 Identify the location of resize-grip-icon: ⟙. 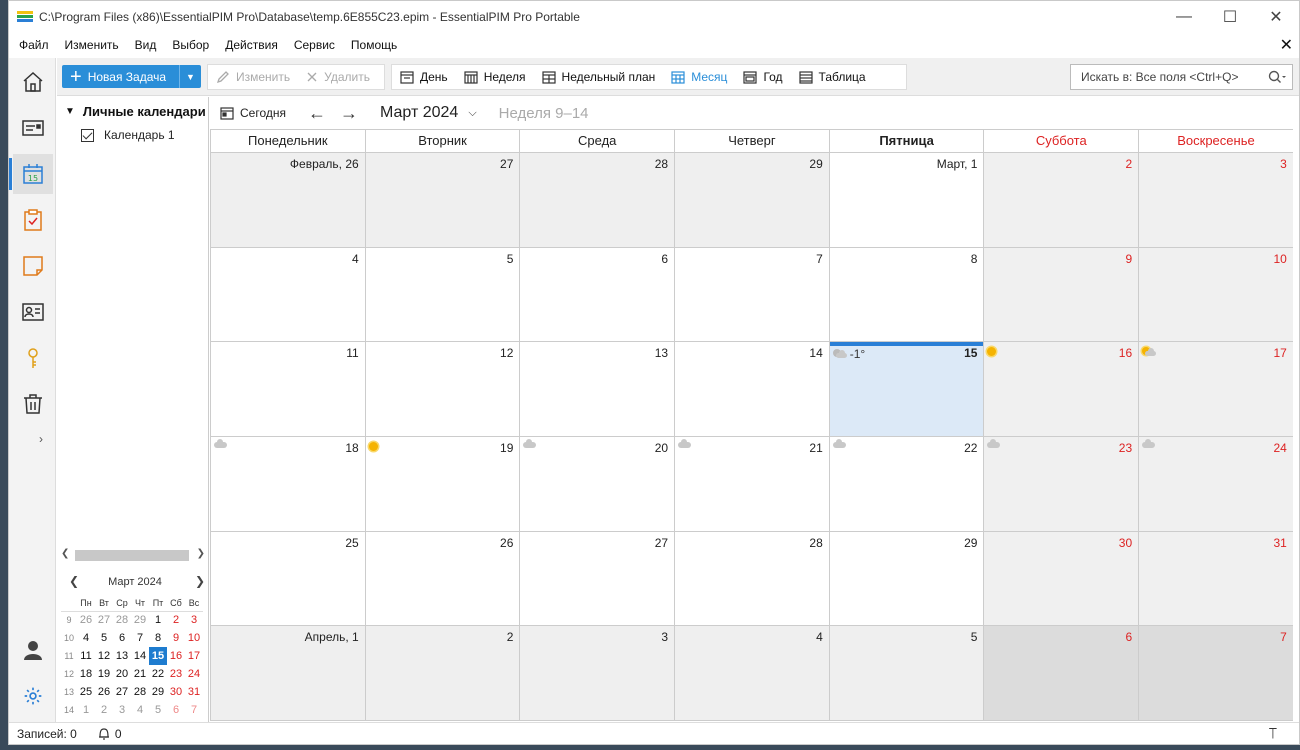
(1273, 733).